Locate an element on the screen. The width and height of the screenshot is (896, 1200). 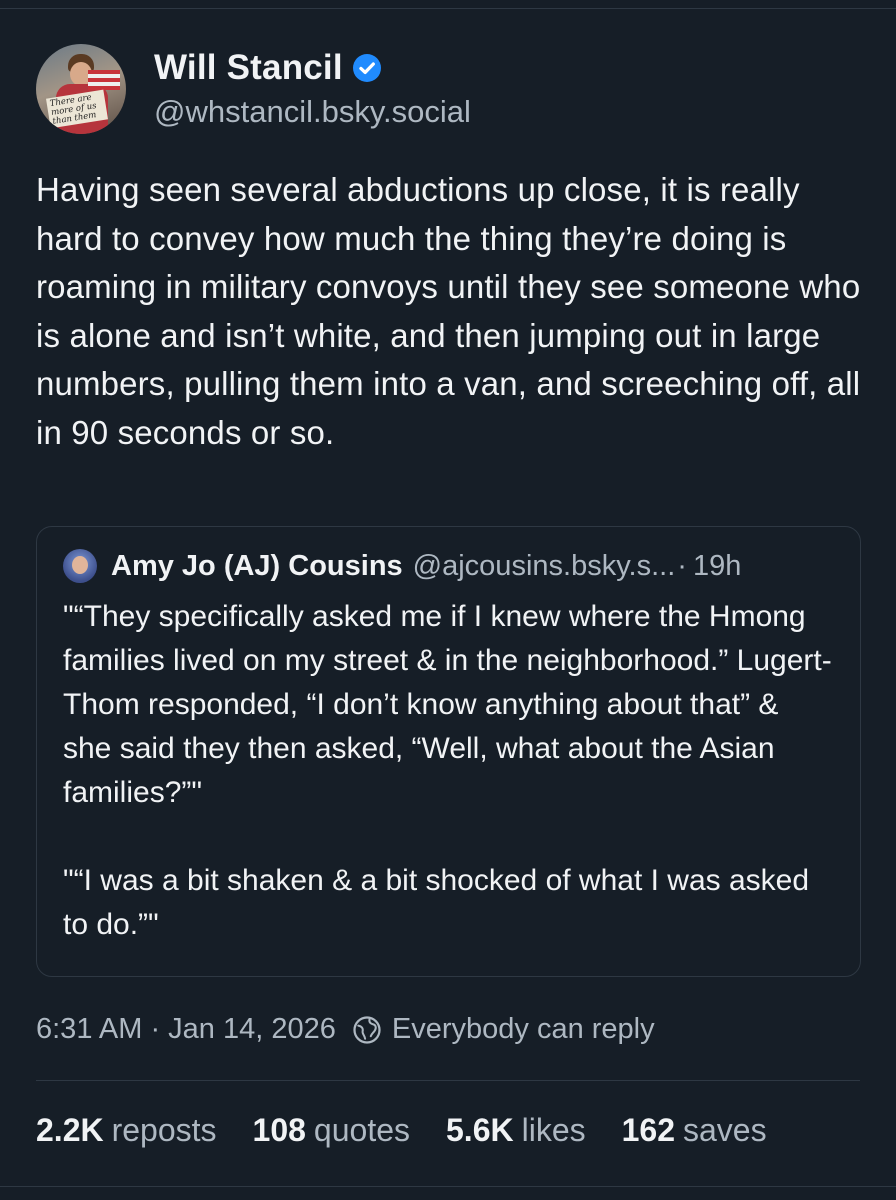
quote-author-avatar is located at coordinates (80, 566).